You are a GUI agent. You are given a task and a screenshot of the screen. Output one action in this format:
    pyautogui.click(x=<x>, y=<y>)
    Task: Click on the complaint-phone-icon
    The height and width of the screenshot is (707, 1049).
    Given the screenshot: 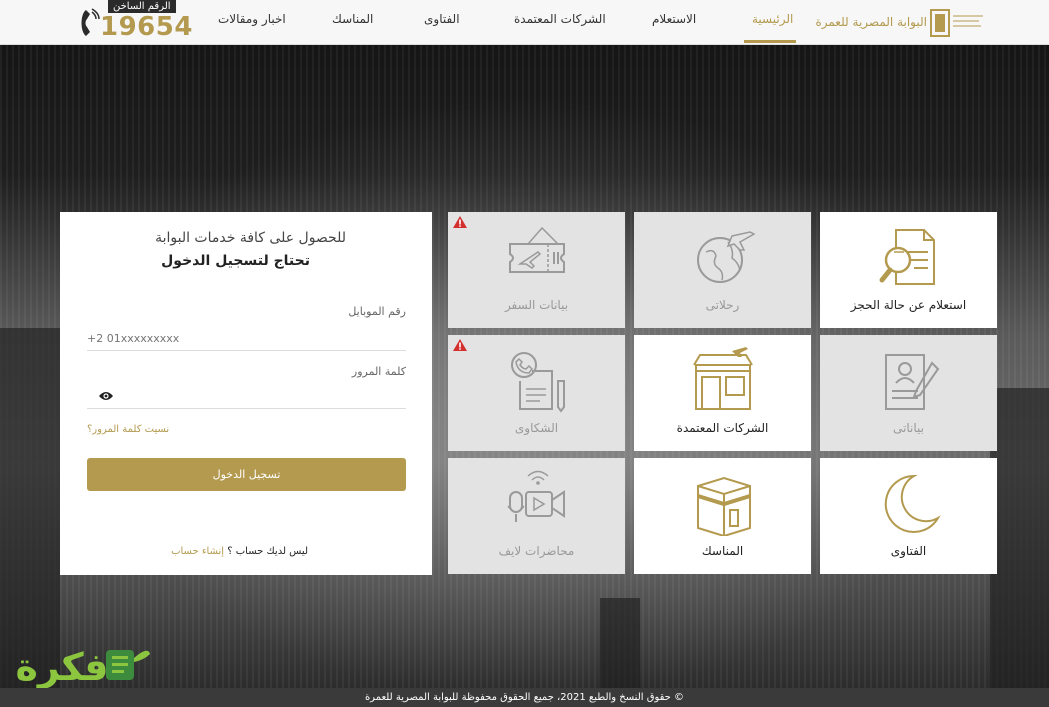 What is the action you would take?
    pyautogui.click(x=537, y=382)
    